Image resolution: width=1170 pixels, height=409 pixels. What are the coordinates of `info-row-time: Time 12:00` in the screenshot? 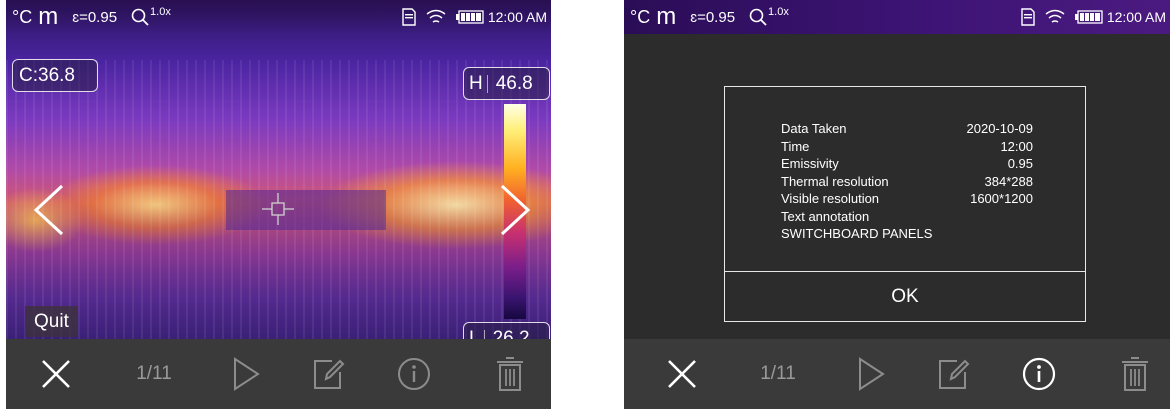 It's located at (907, 147).